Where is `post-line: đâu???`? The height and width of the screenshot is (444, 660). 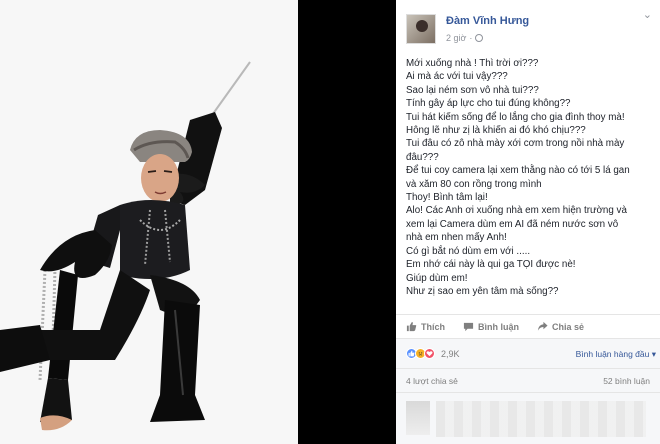
post-line: đâu??? is located at coordinates (422, 157).